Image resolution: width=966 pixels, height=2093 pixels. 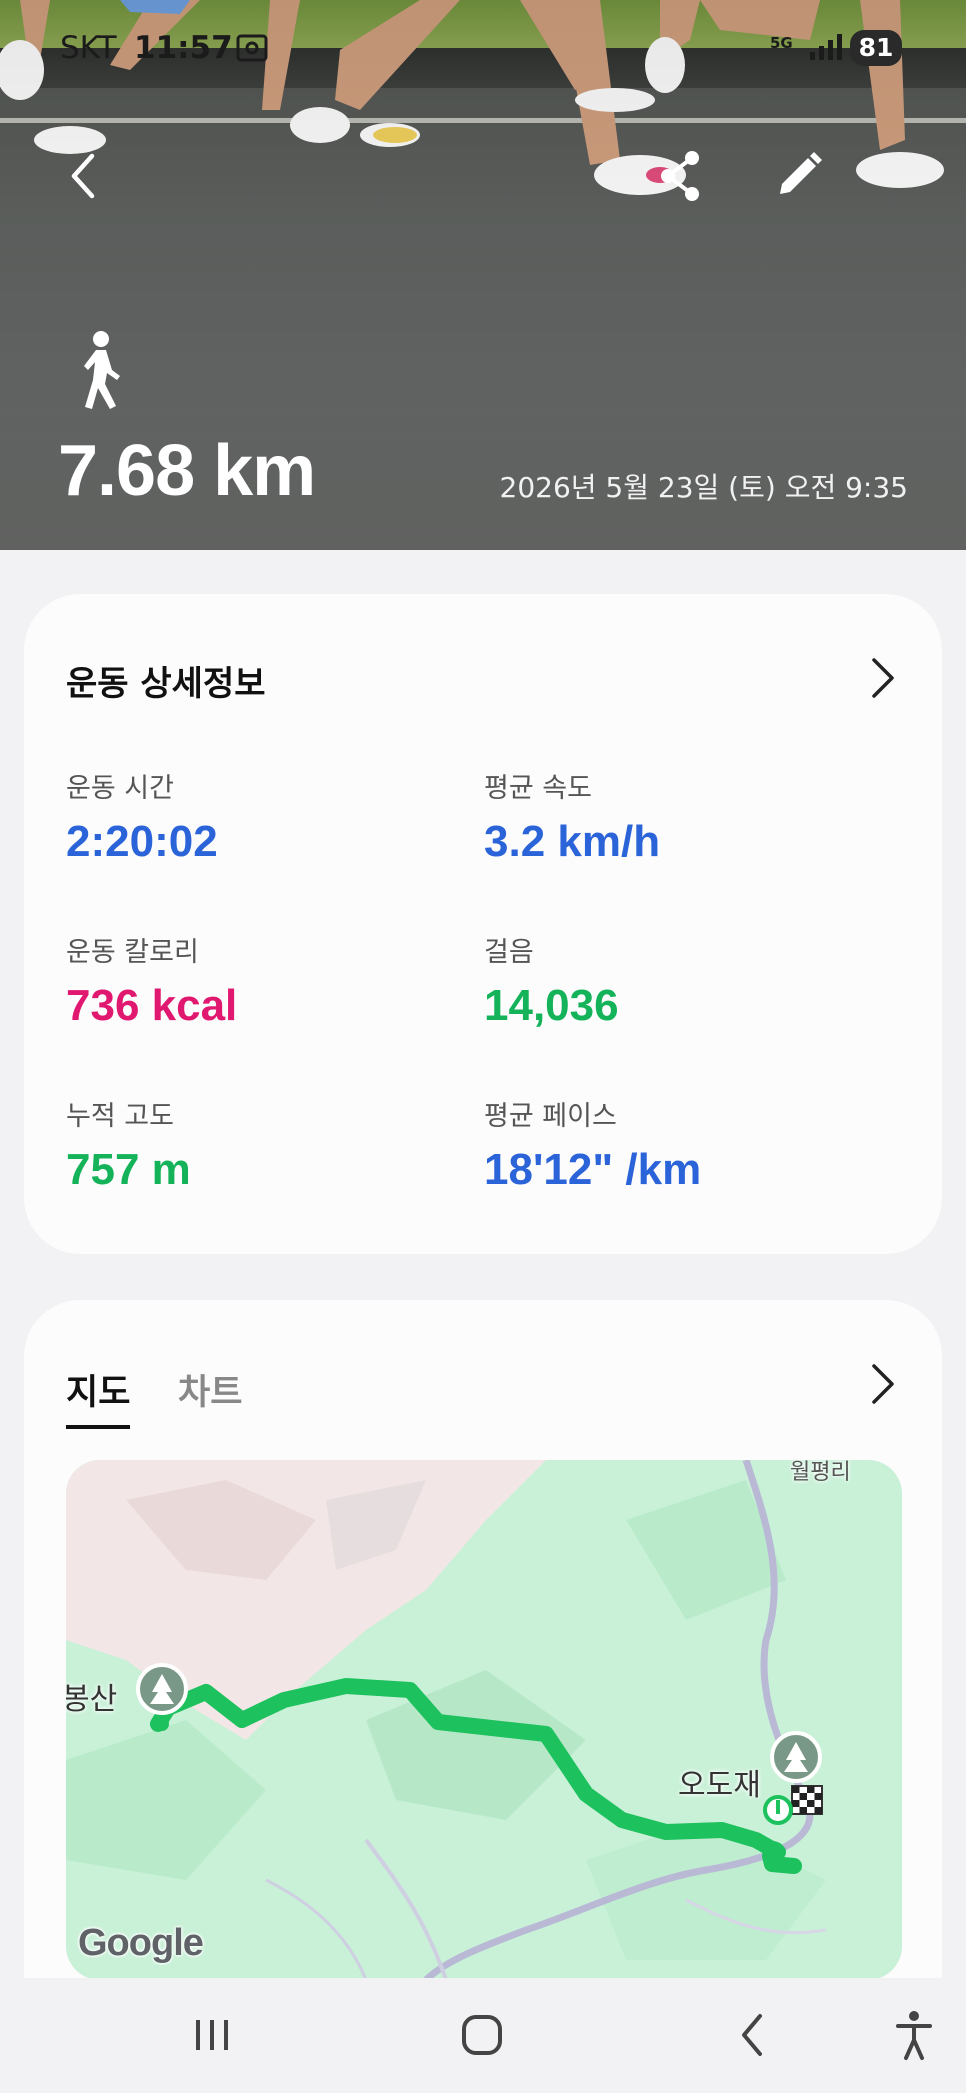 I want to click on system-nav-bar, so click(x=483, y=2035).